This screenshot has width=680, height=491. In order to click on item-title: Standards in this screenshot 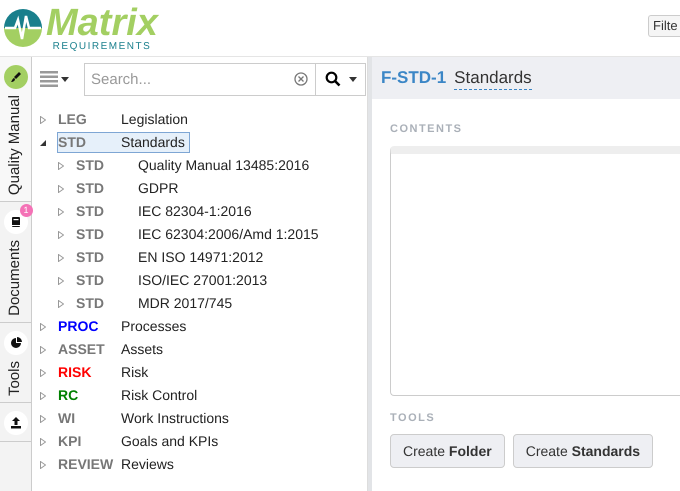, I will do `click(493, 78)`.